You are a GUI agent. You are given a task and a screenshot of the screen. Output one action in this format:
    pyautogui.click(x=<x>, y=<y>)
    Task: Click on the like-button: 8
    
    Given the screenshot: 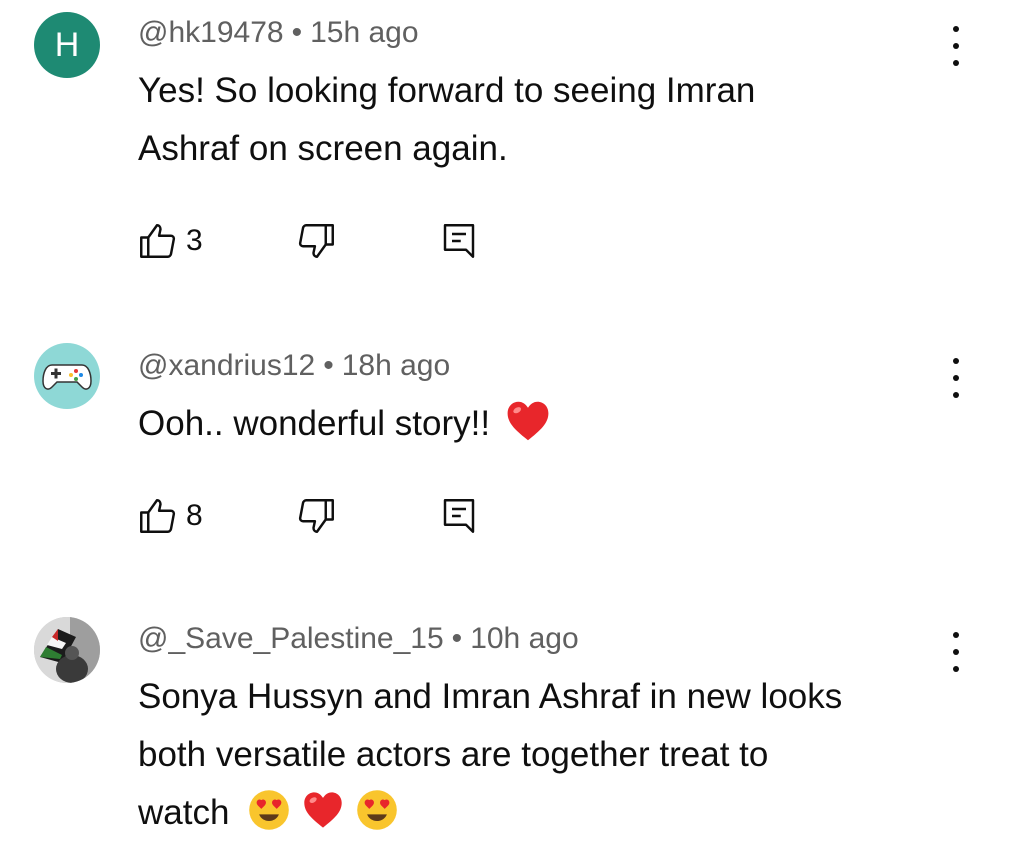 What is the action you would take?
    pyautogui.click(x=169, y=516)
    